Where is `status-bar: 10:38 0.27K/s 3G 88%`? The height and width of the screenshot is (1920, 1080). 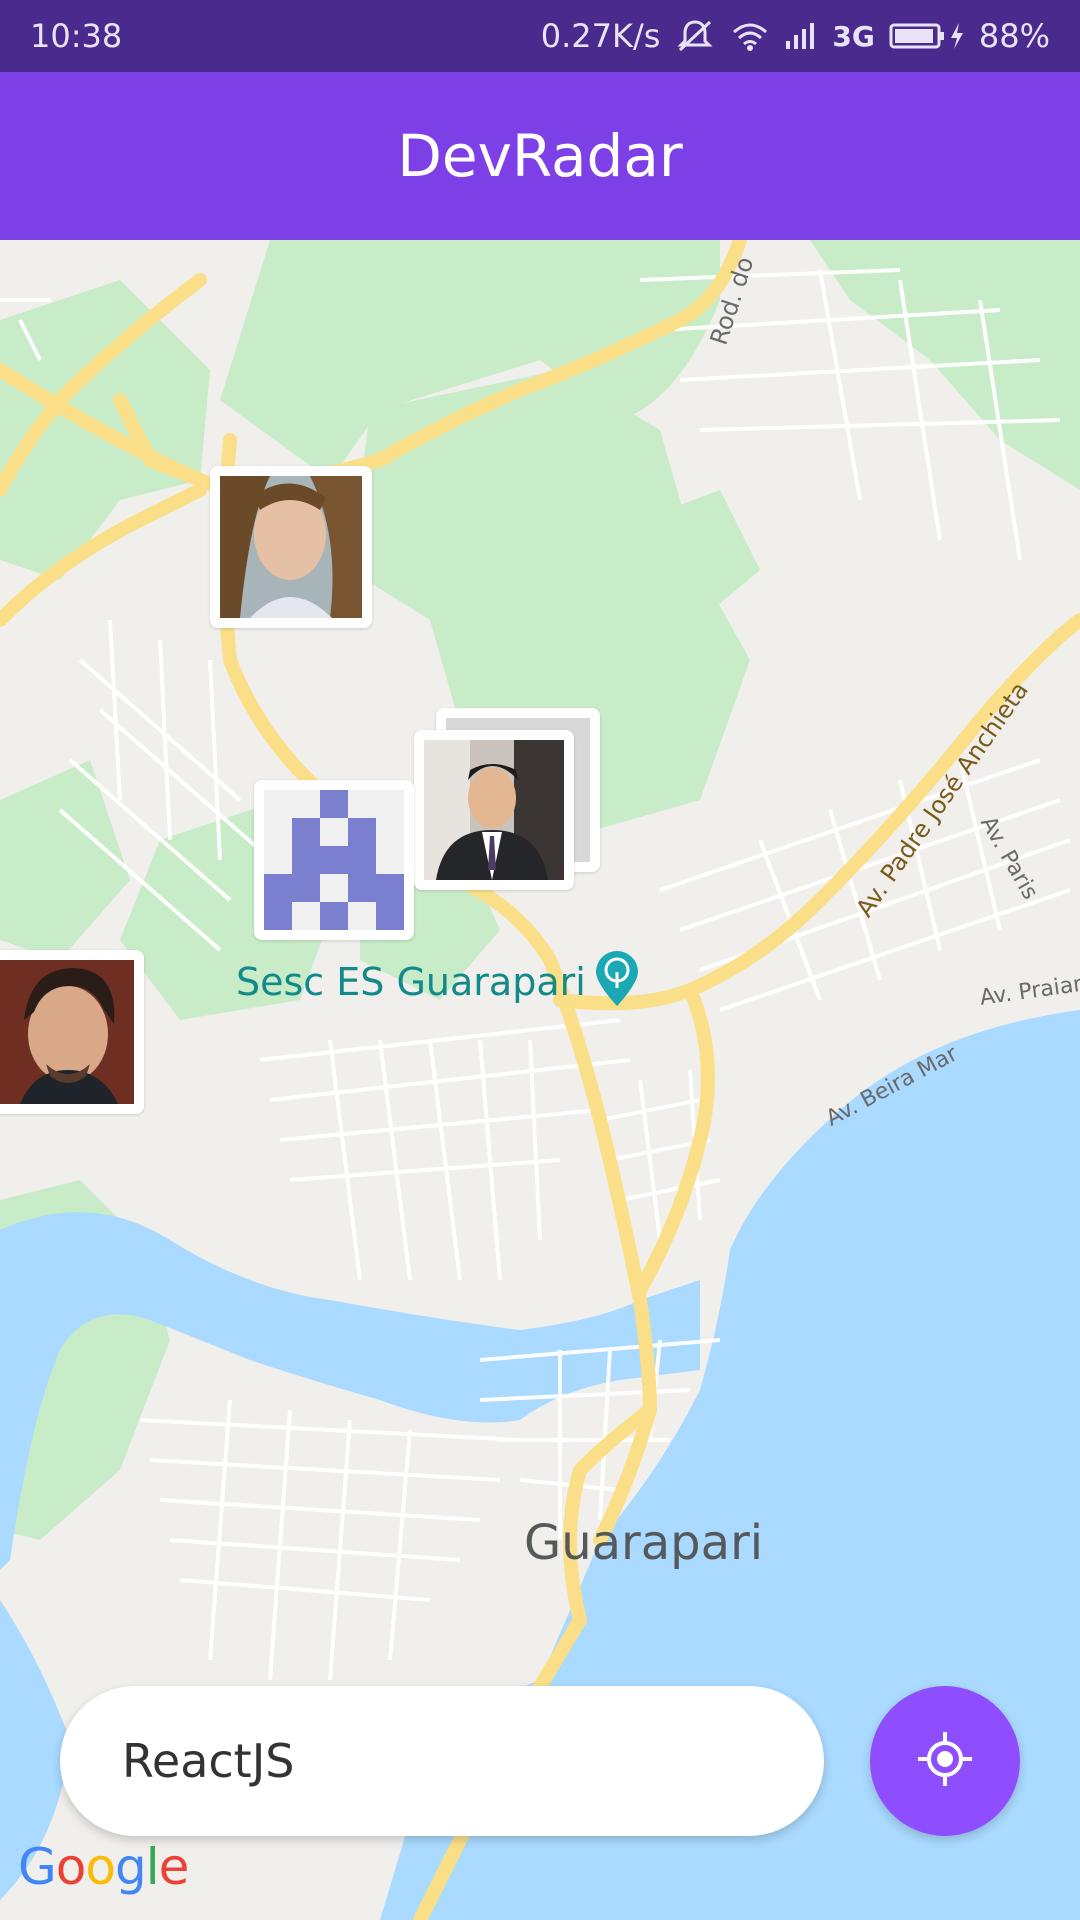 status-bar: 10:38 0.27K/s 3G 88% is located at coordinates (540, 36).